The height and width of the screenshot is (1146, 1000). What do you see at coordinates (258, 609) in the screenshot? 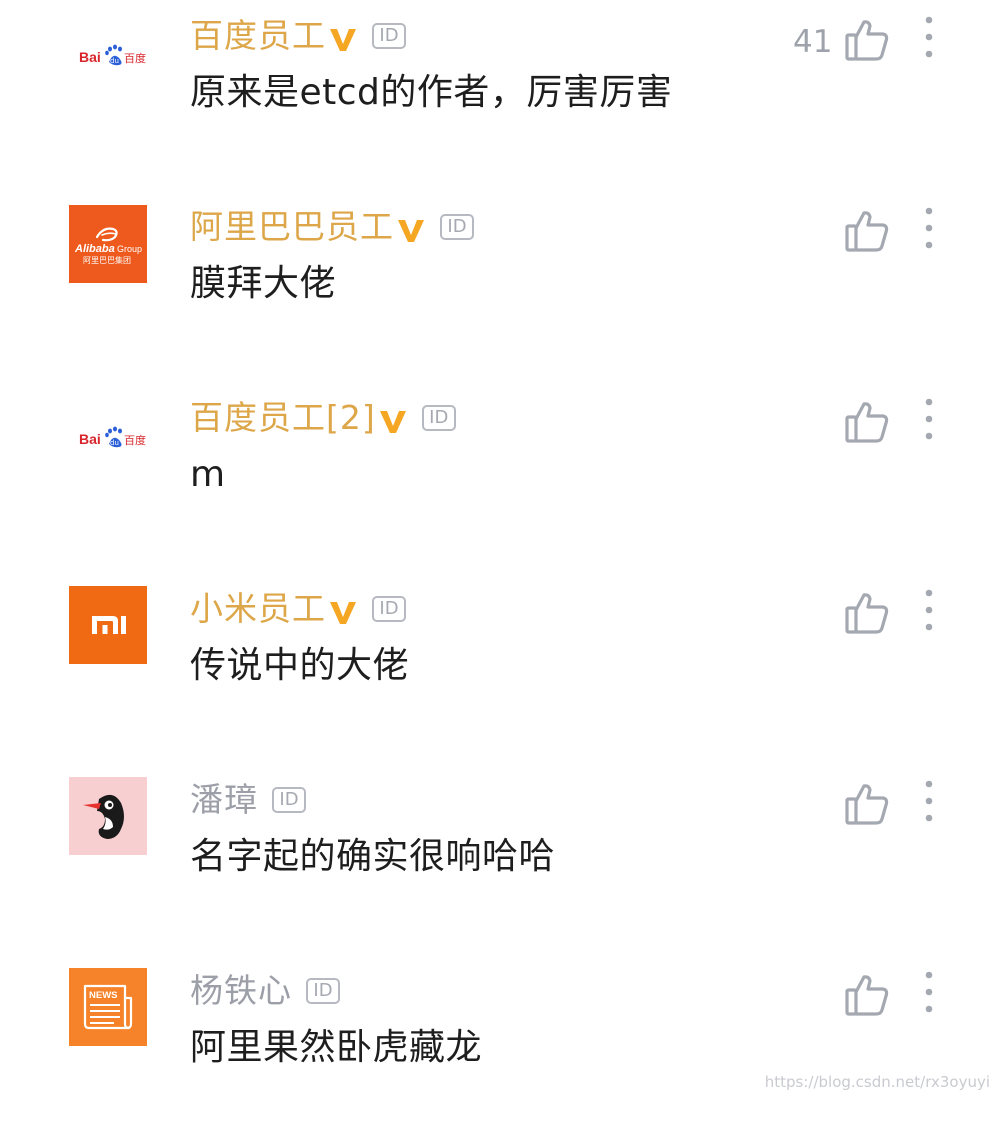
I see `username: 小米员工` at bounding box center [258, 609].